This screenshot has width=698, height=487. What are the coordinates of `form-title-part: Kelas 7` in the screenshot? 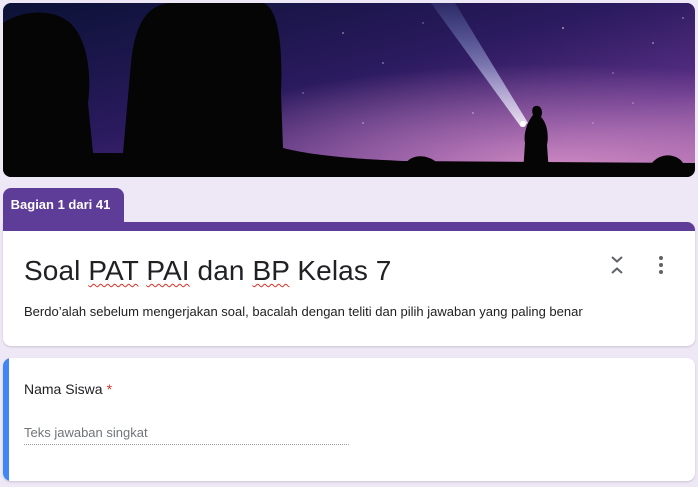 It's located at (340, 270).